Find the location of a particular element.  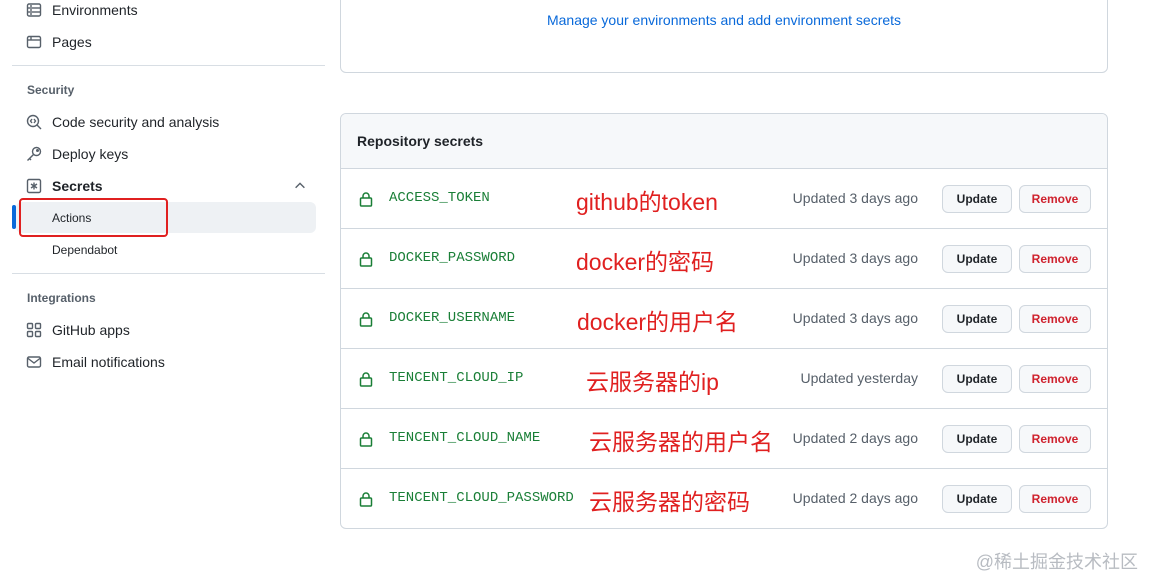

secret-name: ACCESS_TOKEN is located at coordinates (439, 198).